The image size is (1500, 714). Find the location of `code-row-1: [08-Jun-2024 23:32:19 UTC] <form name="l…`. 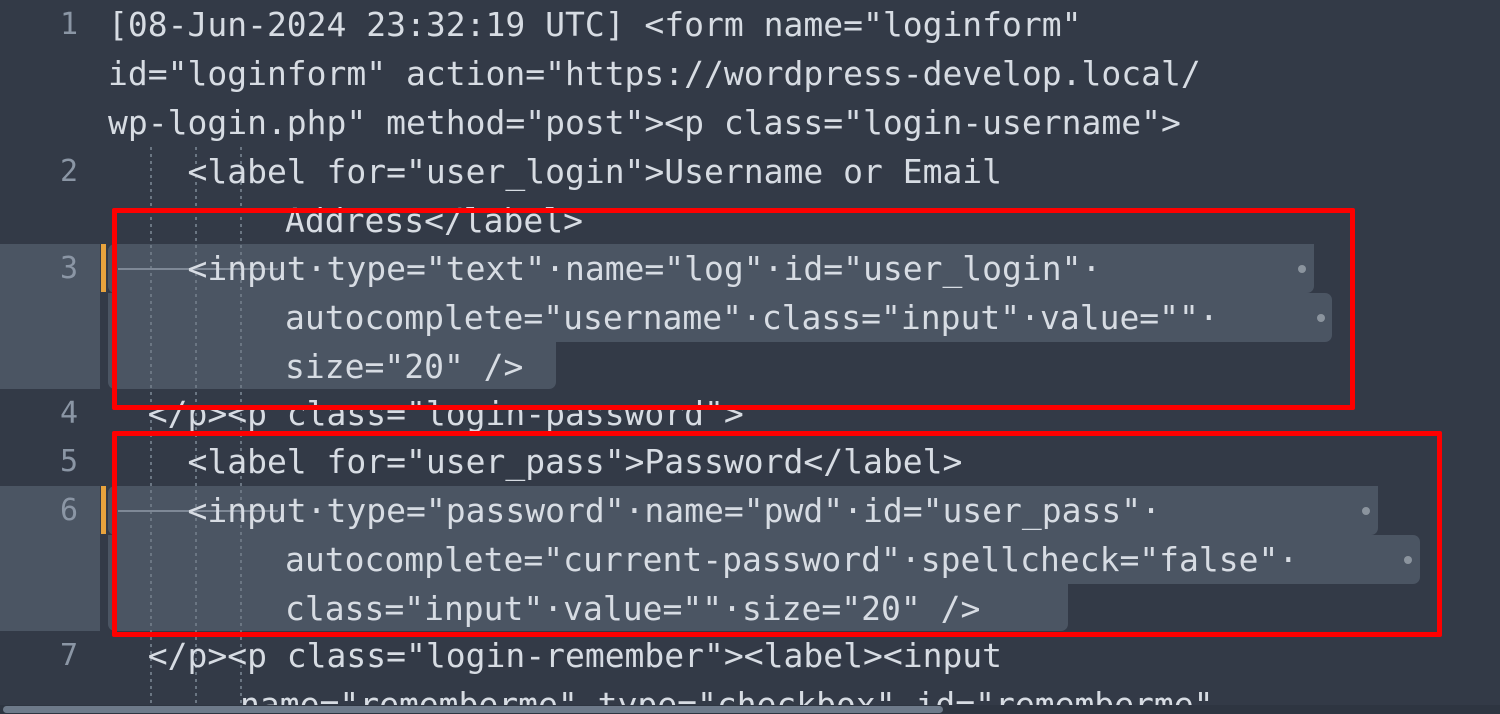

code-row-1: [08-Jun-2024 23:32:19 UTC] <form name="l… is located at coordinates (595, 24).